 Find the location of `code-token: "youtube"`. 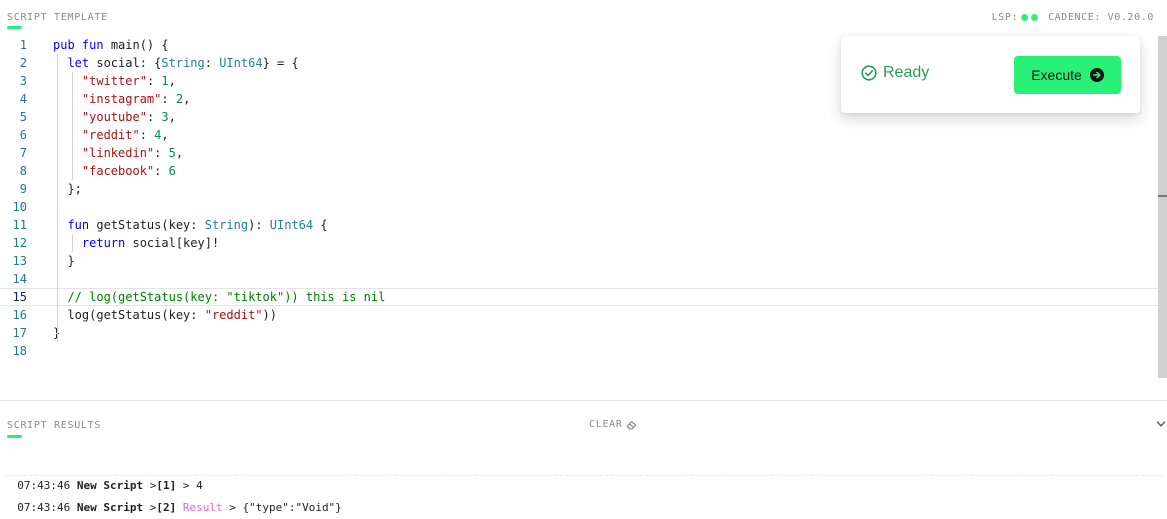

code-token: "youtube" is located at coordinates (114, 117).